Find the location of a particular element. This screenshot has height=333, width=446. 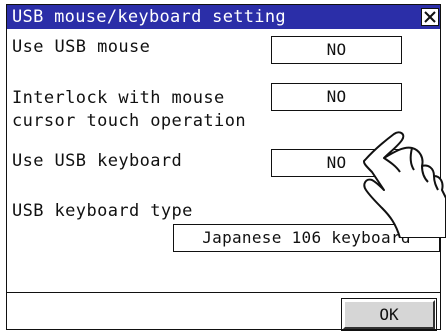

use-usb-mouse-field: NO is located at coordinates (336, 50).